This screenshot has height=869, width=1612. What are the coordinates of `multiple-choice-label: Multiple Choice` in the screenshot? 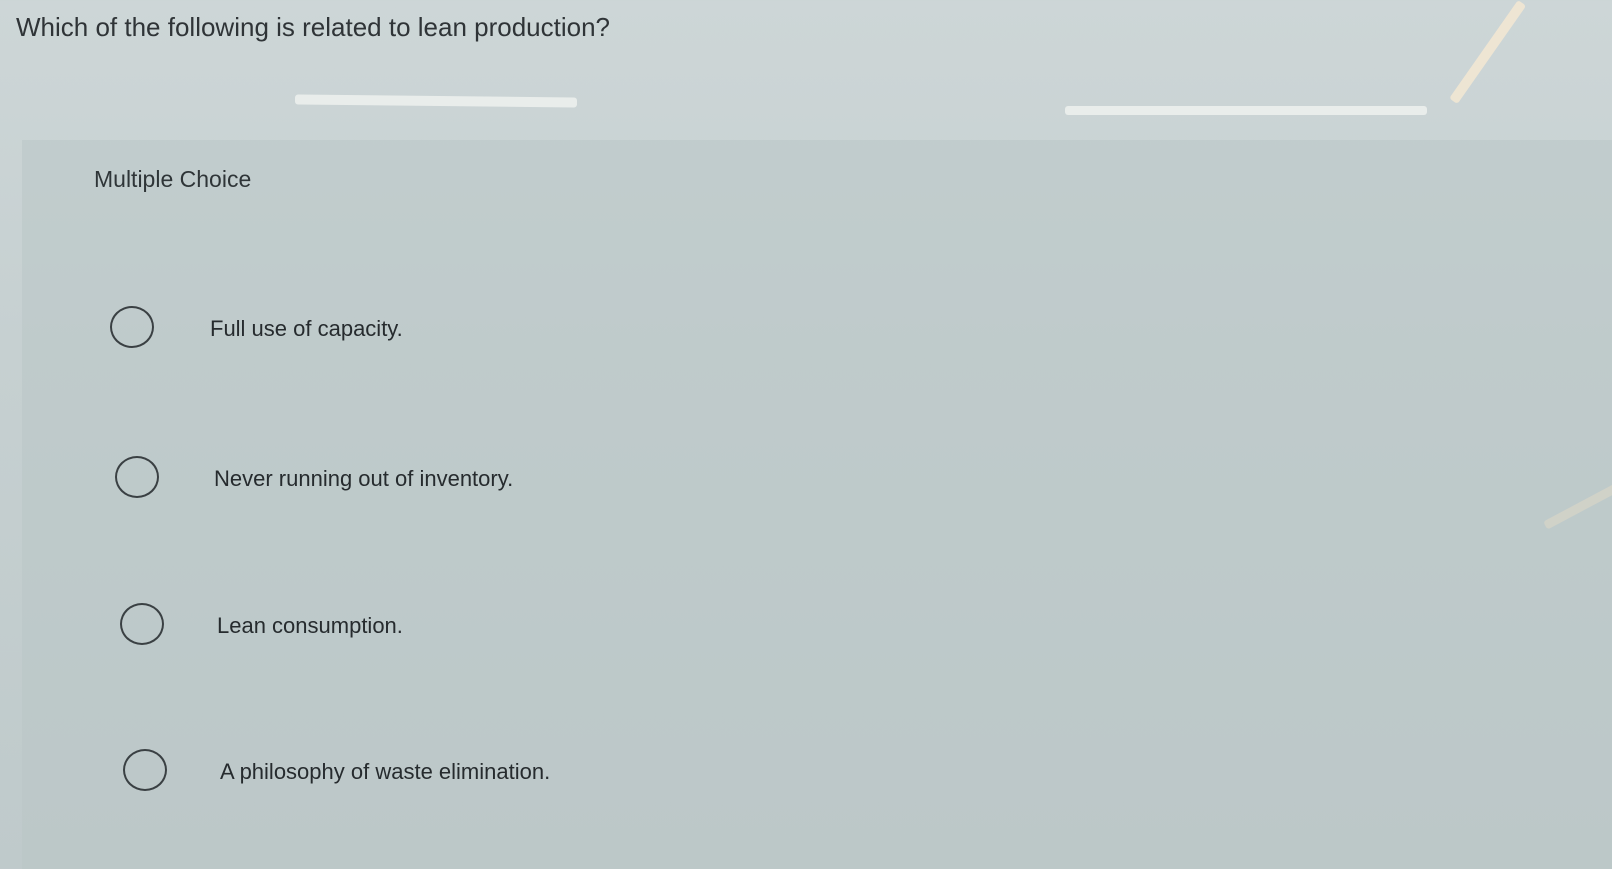 It's located at (173, 179).